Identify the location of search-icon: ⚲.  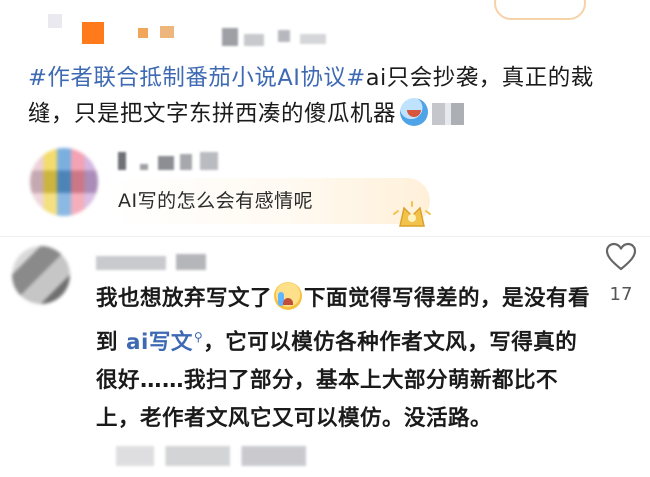
(198, 337).